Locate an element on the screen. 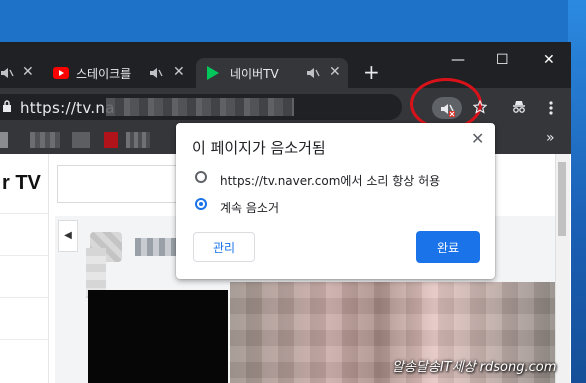  manage-button-label: 관리 is located at coordinates (224, 247).